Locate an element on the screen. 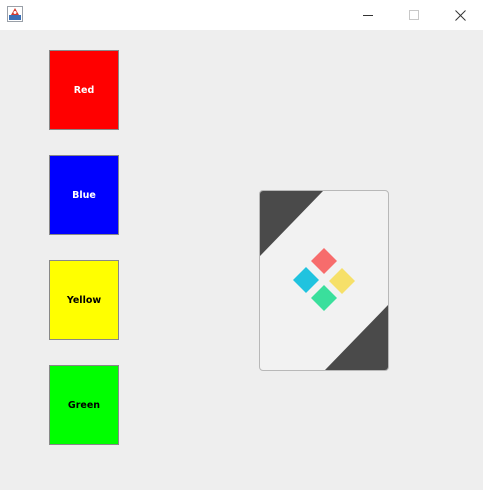 The width and height of the screenshot is (483, 490). close-icon is located at coordinates (460, 15).